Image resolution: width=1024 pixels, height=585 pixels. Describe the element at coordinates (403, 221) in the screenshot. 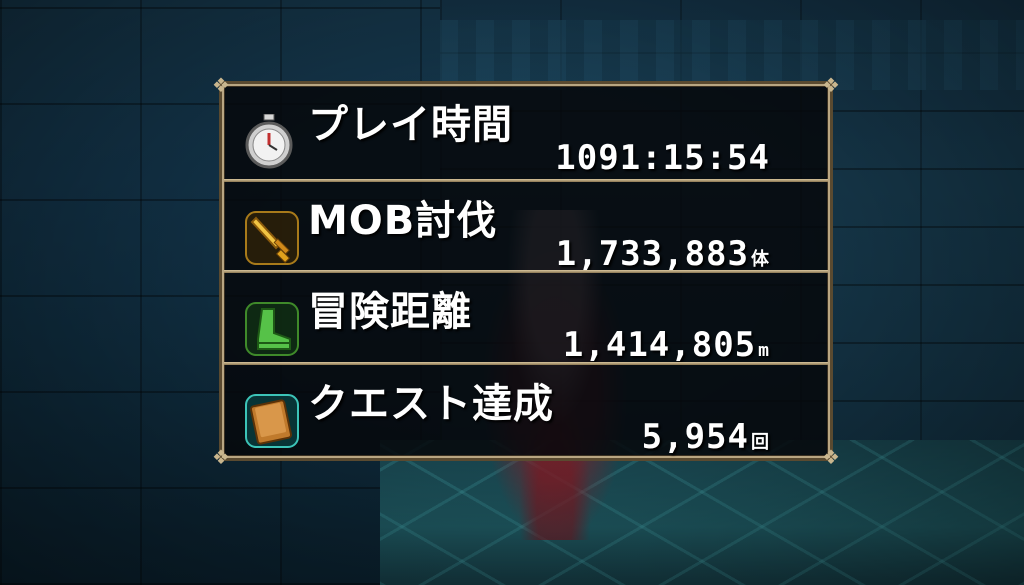

I see `stat-label: MOB討伐` at that location.